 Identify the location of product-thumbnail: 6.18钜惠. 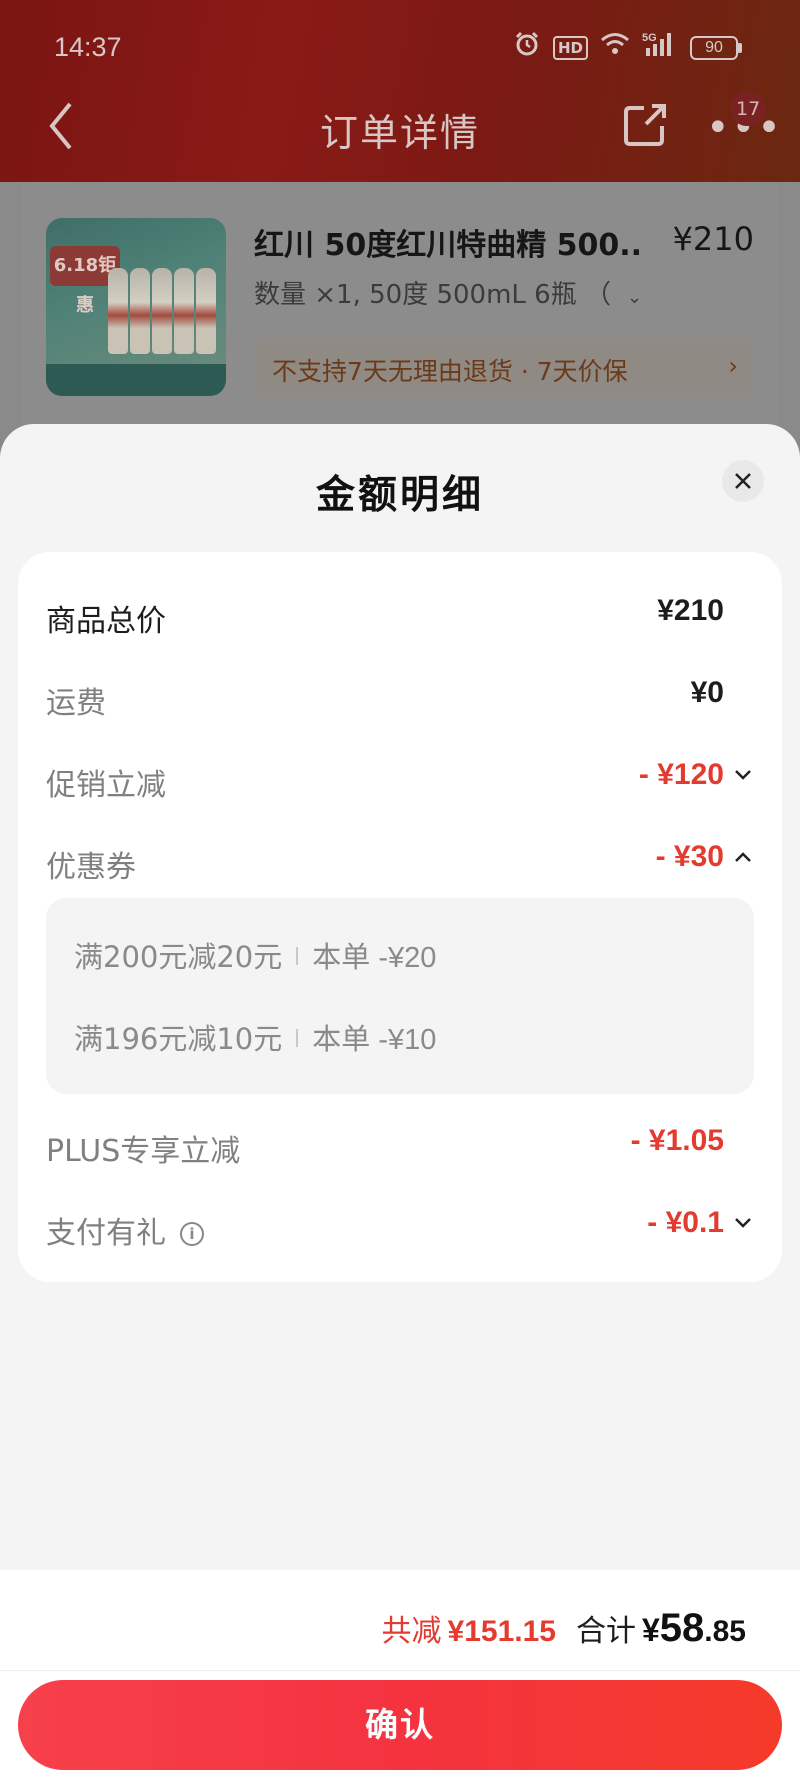
(136, 307).